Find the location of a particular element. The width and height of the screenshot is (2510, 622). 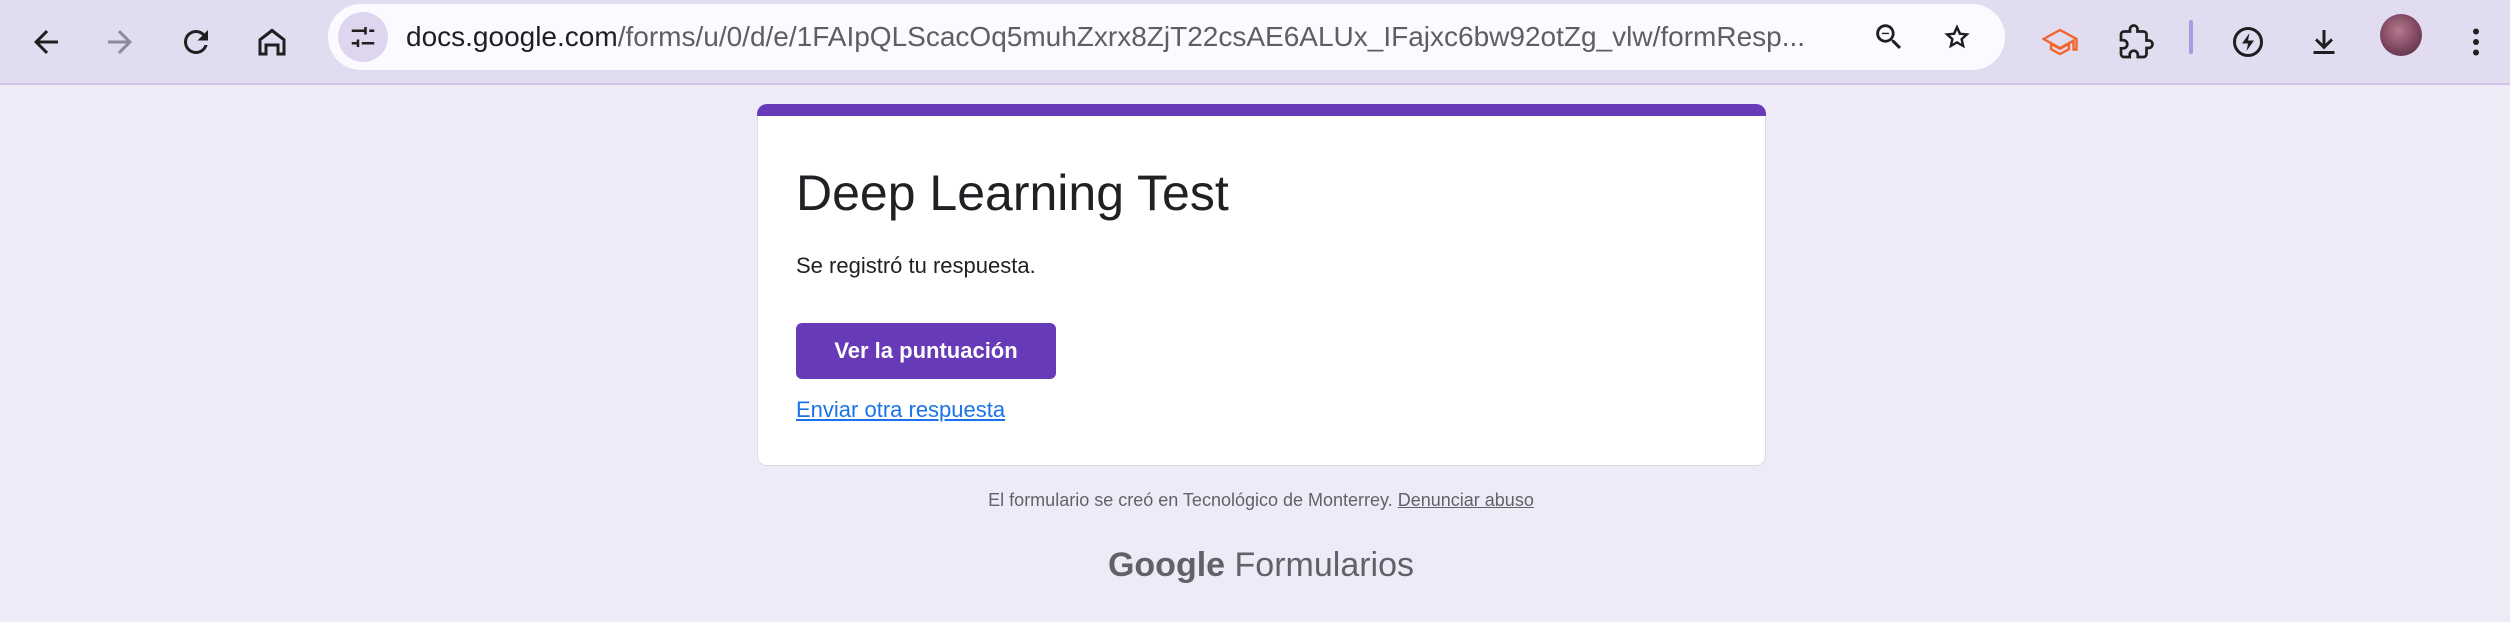

home-icon is located at coordinates (272, 42).